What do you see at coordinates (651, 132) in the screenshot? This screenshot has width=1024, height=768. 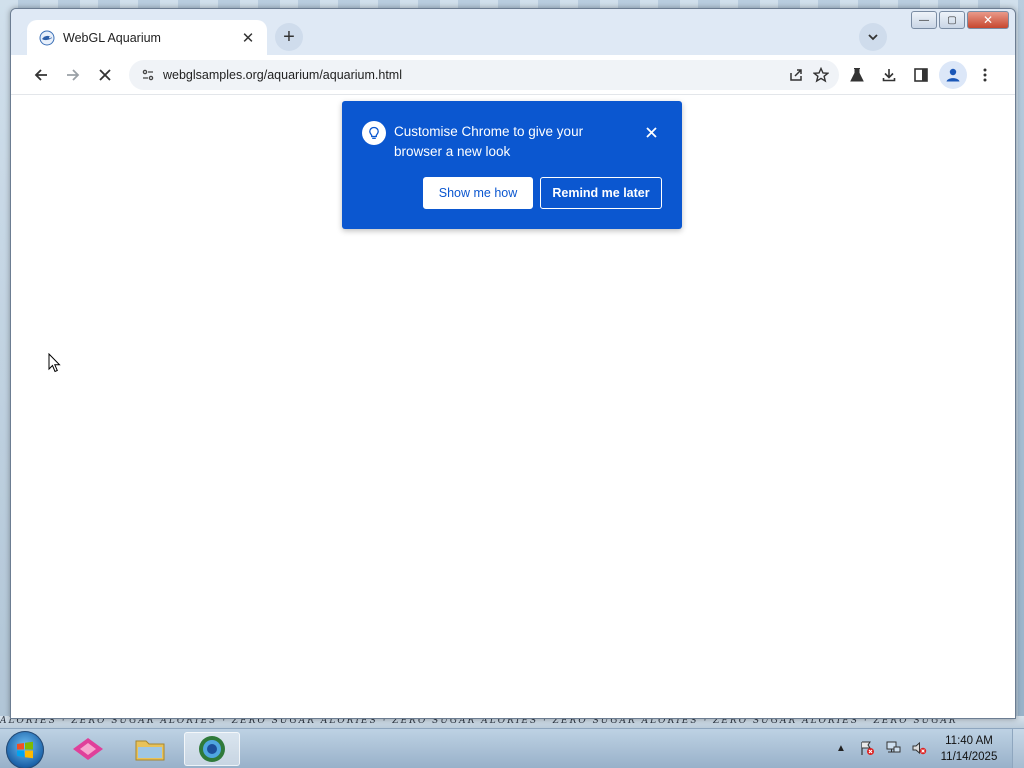 I see `promo-close-icon` at bounding box center [651, 132].